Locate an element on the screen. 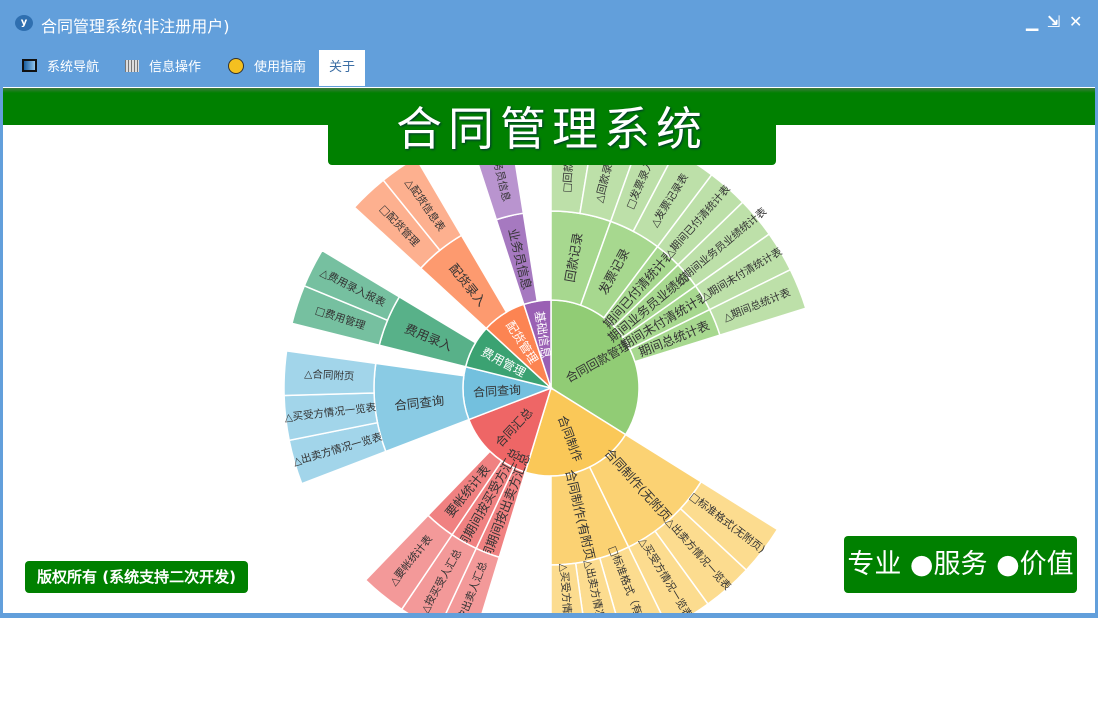  close-button: ✕ is located at coordinates (1075, 21).